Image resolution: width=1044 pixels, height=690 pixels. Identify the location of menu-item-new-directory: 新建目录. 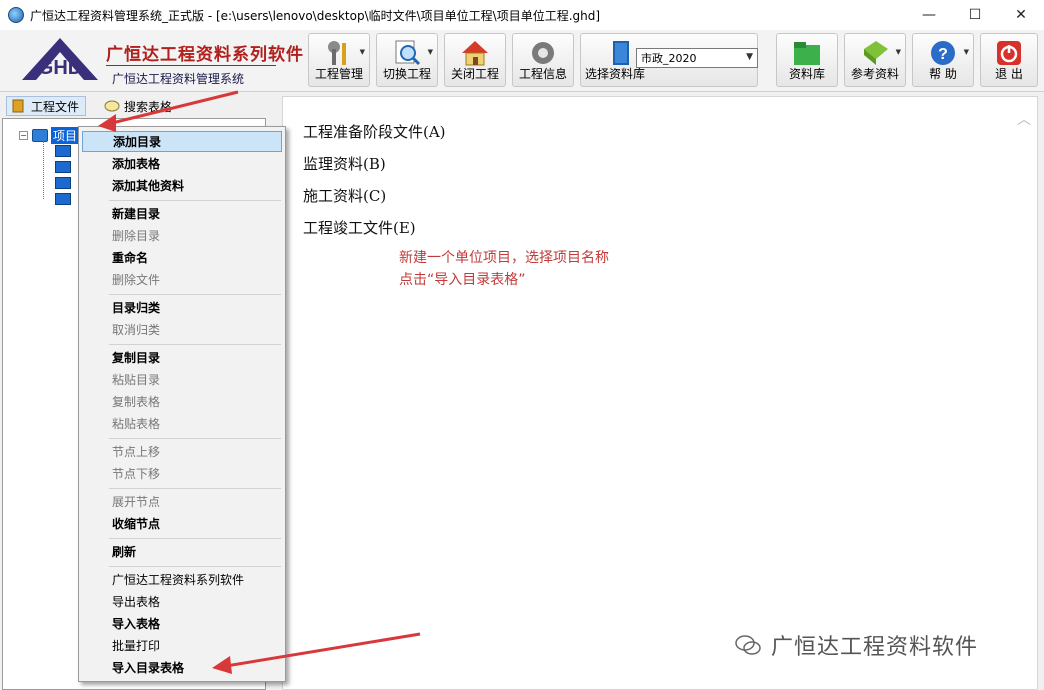
(182, 213).